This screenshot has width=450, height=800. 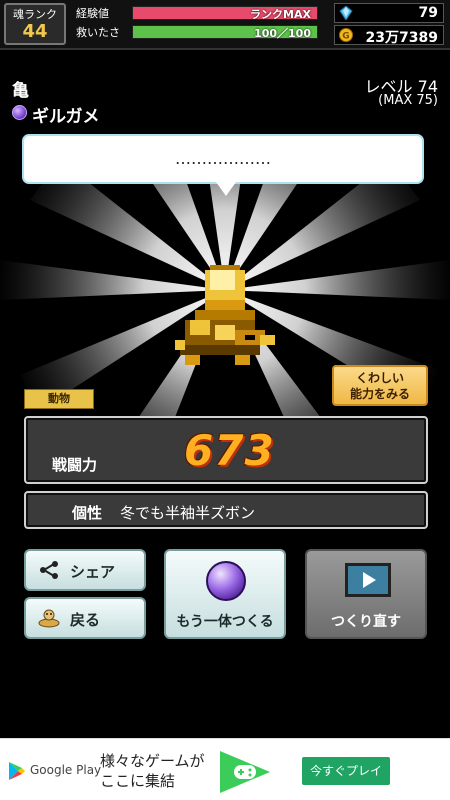 I want to click on exp-bar-text: ランクMAX, so click(x=280, y=14).